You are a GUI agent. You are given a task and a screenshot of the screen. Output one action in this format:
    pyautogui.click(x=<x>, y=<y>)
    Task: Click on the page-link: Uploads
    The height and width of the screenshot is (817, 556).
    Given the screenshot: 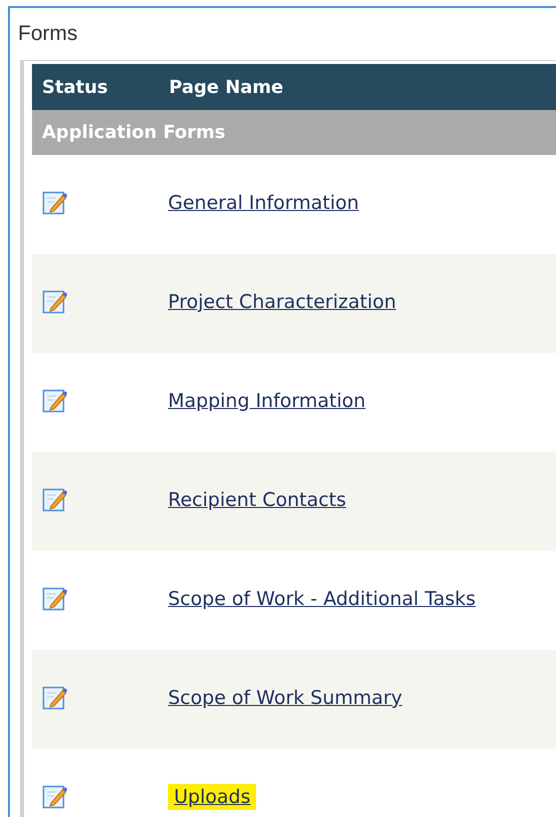 What is the action you would take?
    pyautogui.click(x=212, y=797)
    